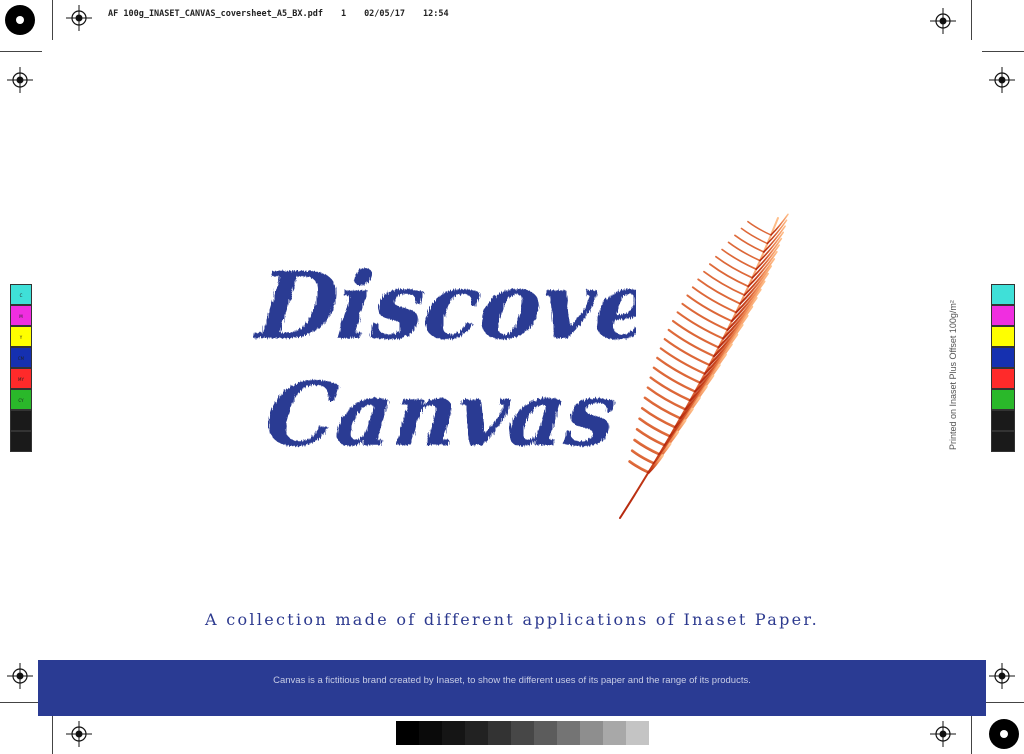 The width and height of the screenshot is (1024, 754). I want to click on color-swatch: Y, so click(21, 336).